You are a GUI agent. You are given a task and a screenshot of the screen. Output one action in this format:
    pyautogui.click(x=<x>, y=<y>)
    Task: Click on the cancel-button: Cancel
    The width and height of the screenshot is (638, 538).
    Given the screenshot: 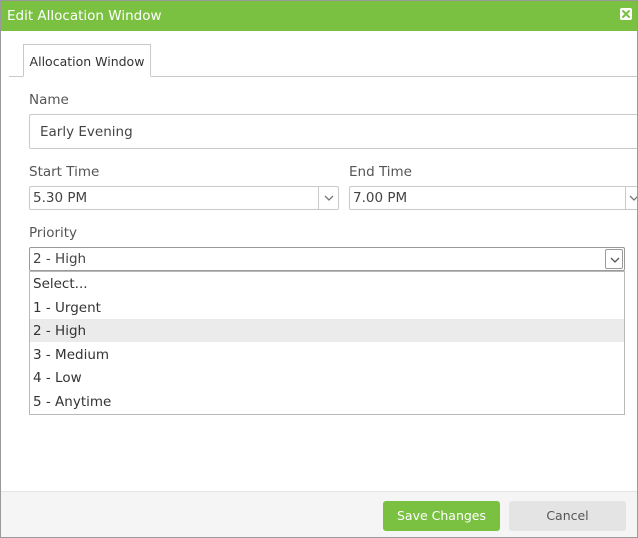 What is the action you would take?
    pyautogui.click(x=567, y=516)
    